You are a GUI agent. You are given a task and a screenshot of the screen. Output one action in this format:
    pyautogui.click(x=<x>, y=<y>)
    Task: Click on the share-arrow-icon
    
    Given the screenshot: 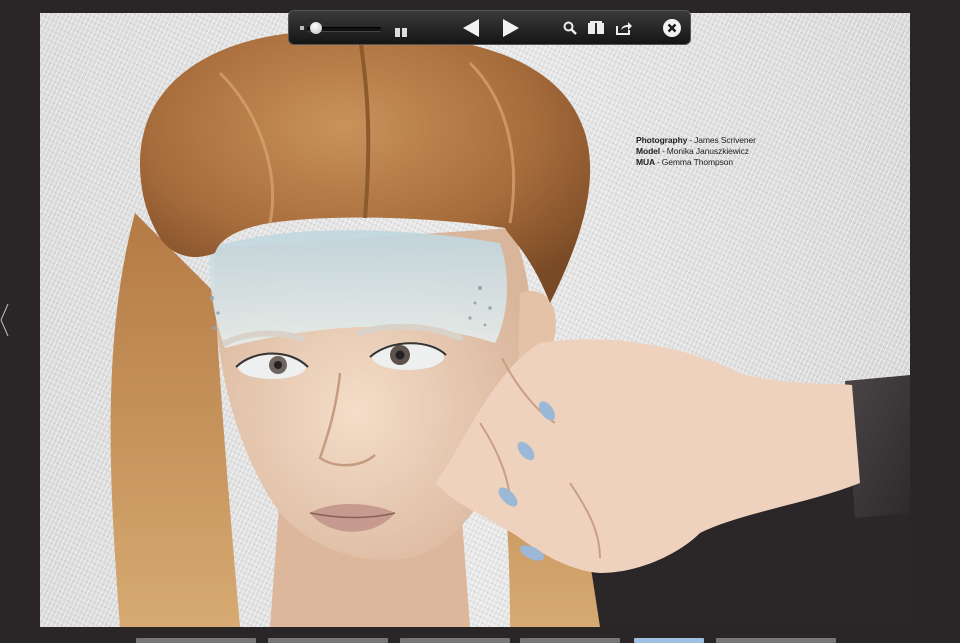 What is the action you would take?
    pyautogui.click(x=624, y=28)
    